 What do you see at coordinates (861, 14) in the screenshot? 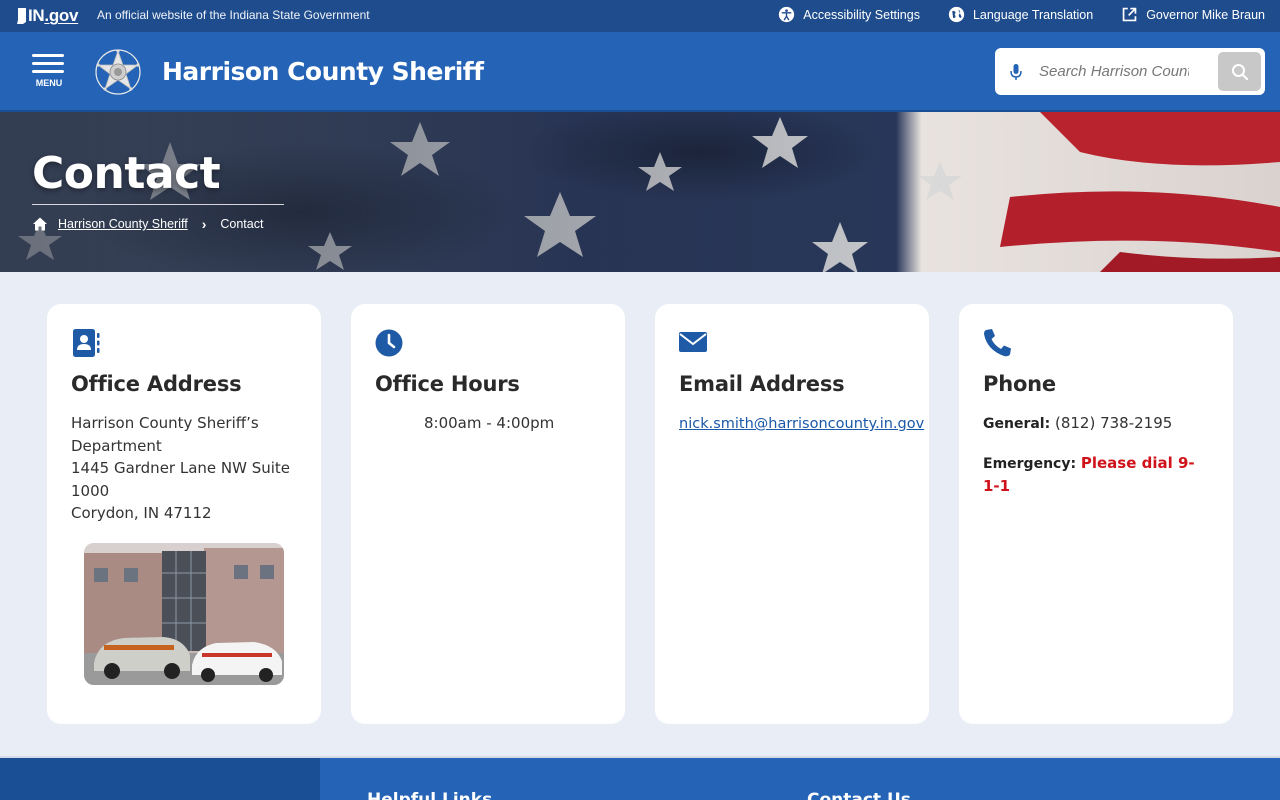
I see `accessibility-settings-label: Accessibility Settings` at bounding box center [861, 14].